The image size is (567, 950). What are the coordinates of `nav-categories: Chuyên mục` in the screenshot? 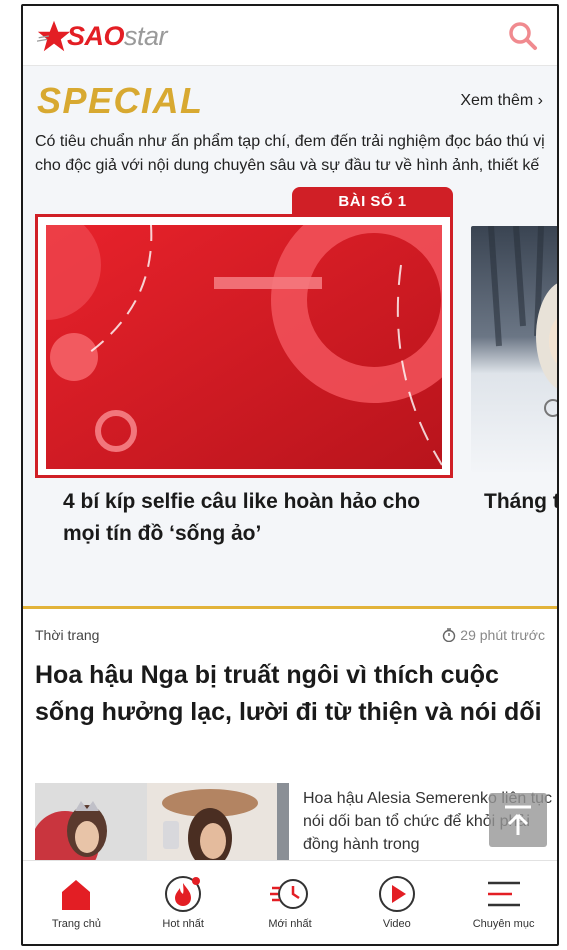 It's located at (503, 902).